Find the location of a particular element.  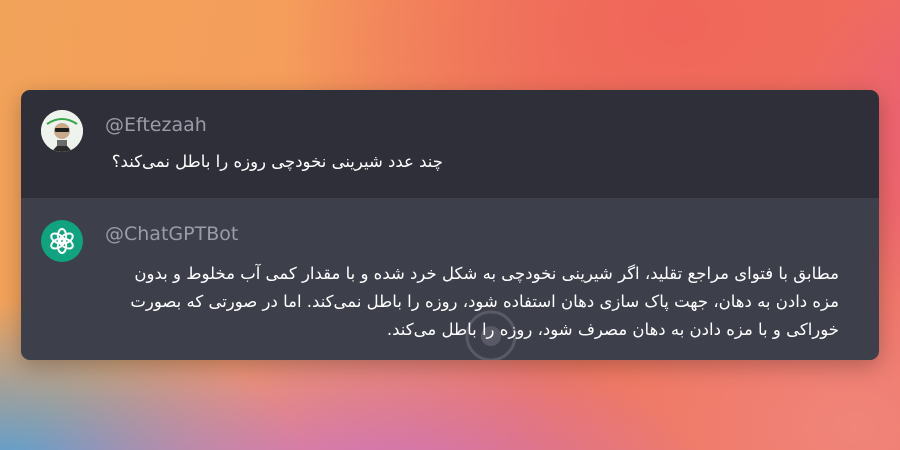

user-avatar is located at coordinates (62, 131).